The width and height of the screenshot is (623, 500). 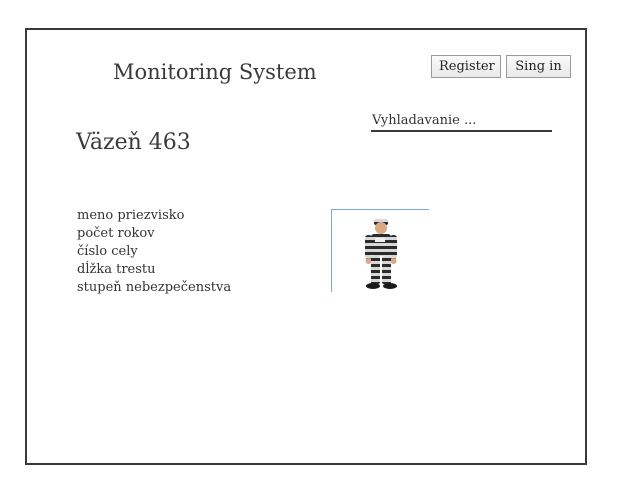 What do you see at coordinates (131, 215) in the screenshot?
I see `field-name: meno priezvisko` at bounding box center [131, 215].